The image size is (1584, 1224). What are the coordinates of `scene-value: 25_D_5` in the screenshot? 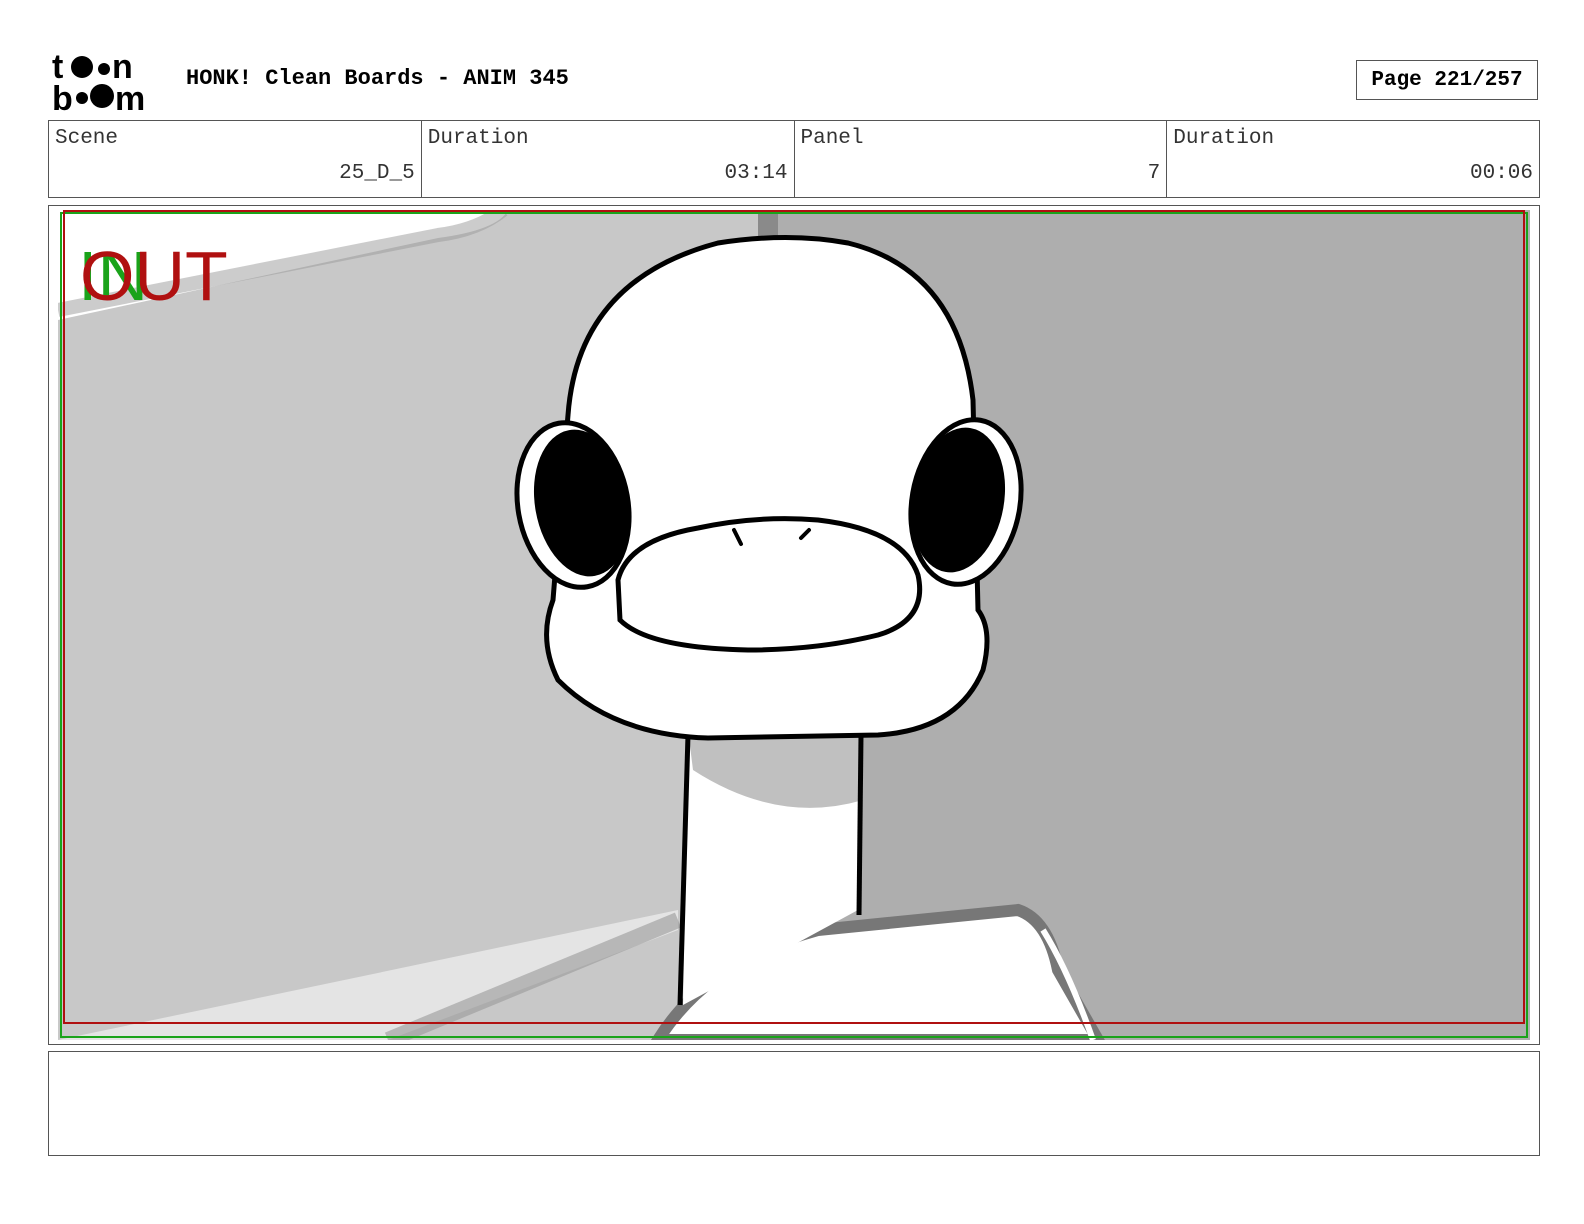 It's located at (377, 173).